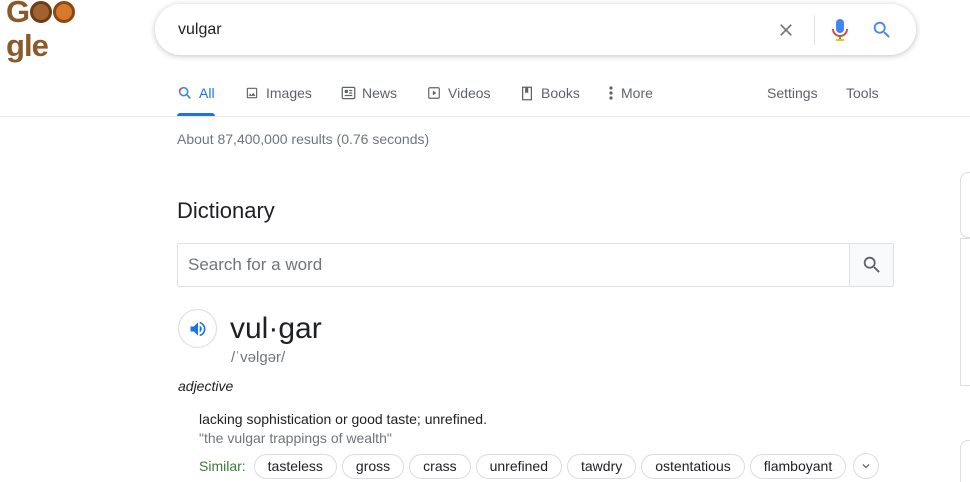 This screenshot has width=970, height=482. Describe the element at coordinates (373, 466) in the screenshot. I see `similar-chip: gross` at that location.